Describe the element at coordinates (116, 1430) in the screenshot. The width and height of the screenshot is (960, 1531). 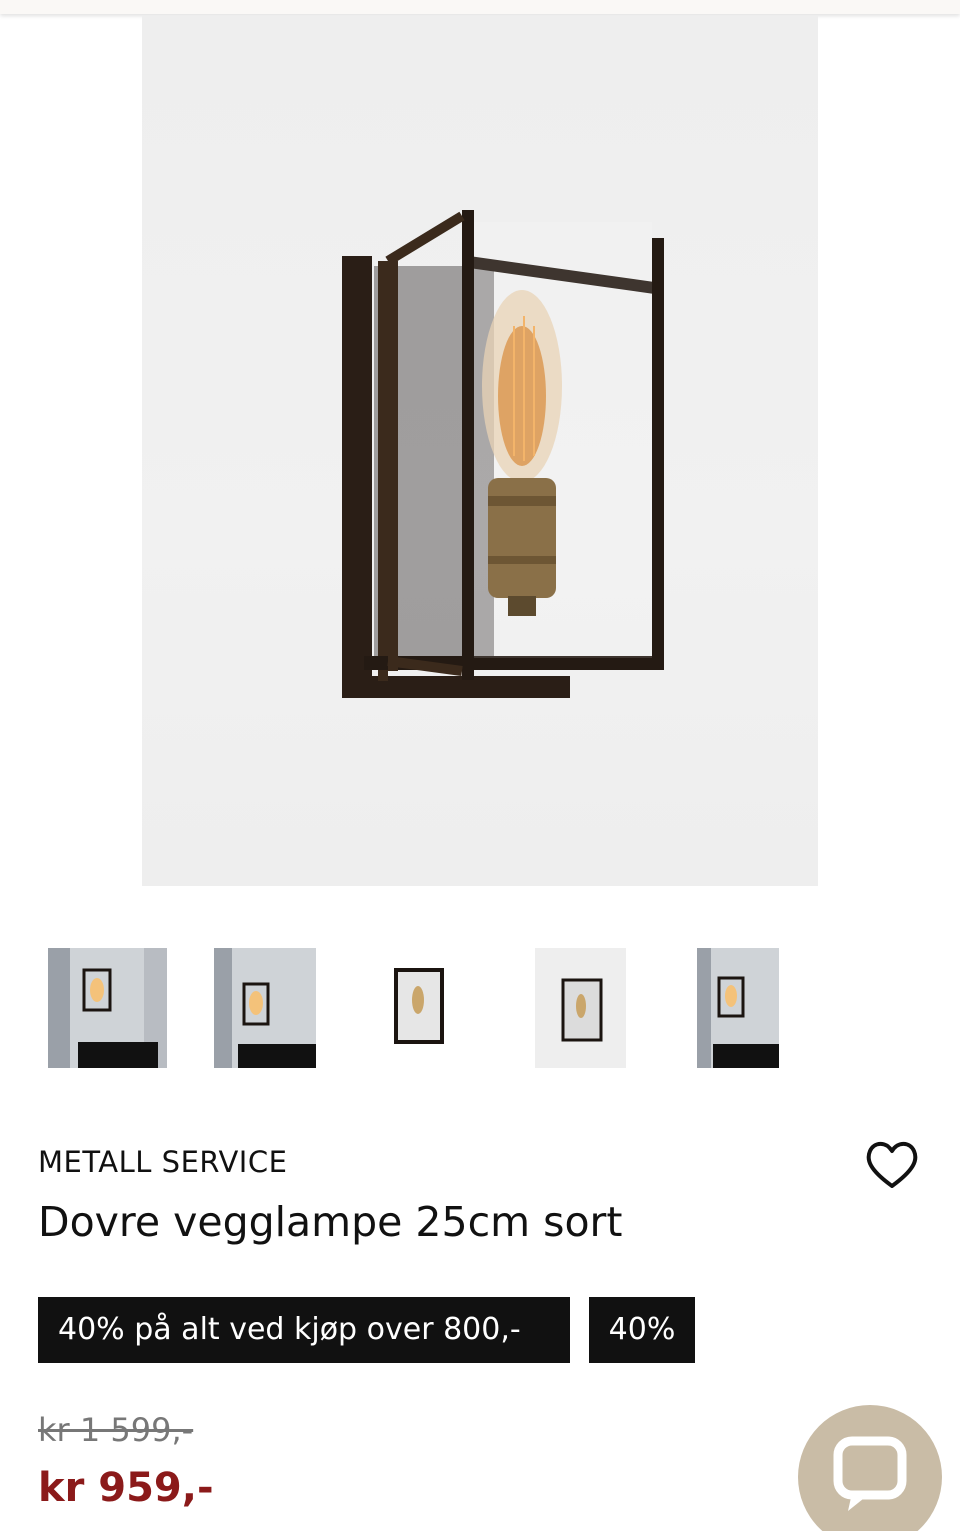
I see `original-price: kr 1 599,-` at that location.